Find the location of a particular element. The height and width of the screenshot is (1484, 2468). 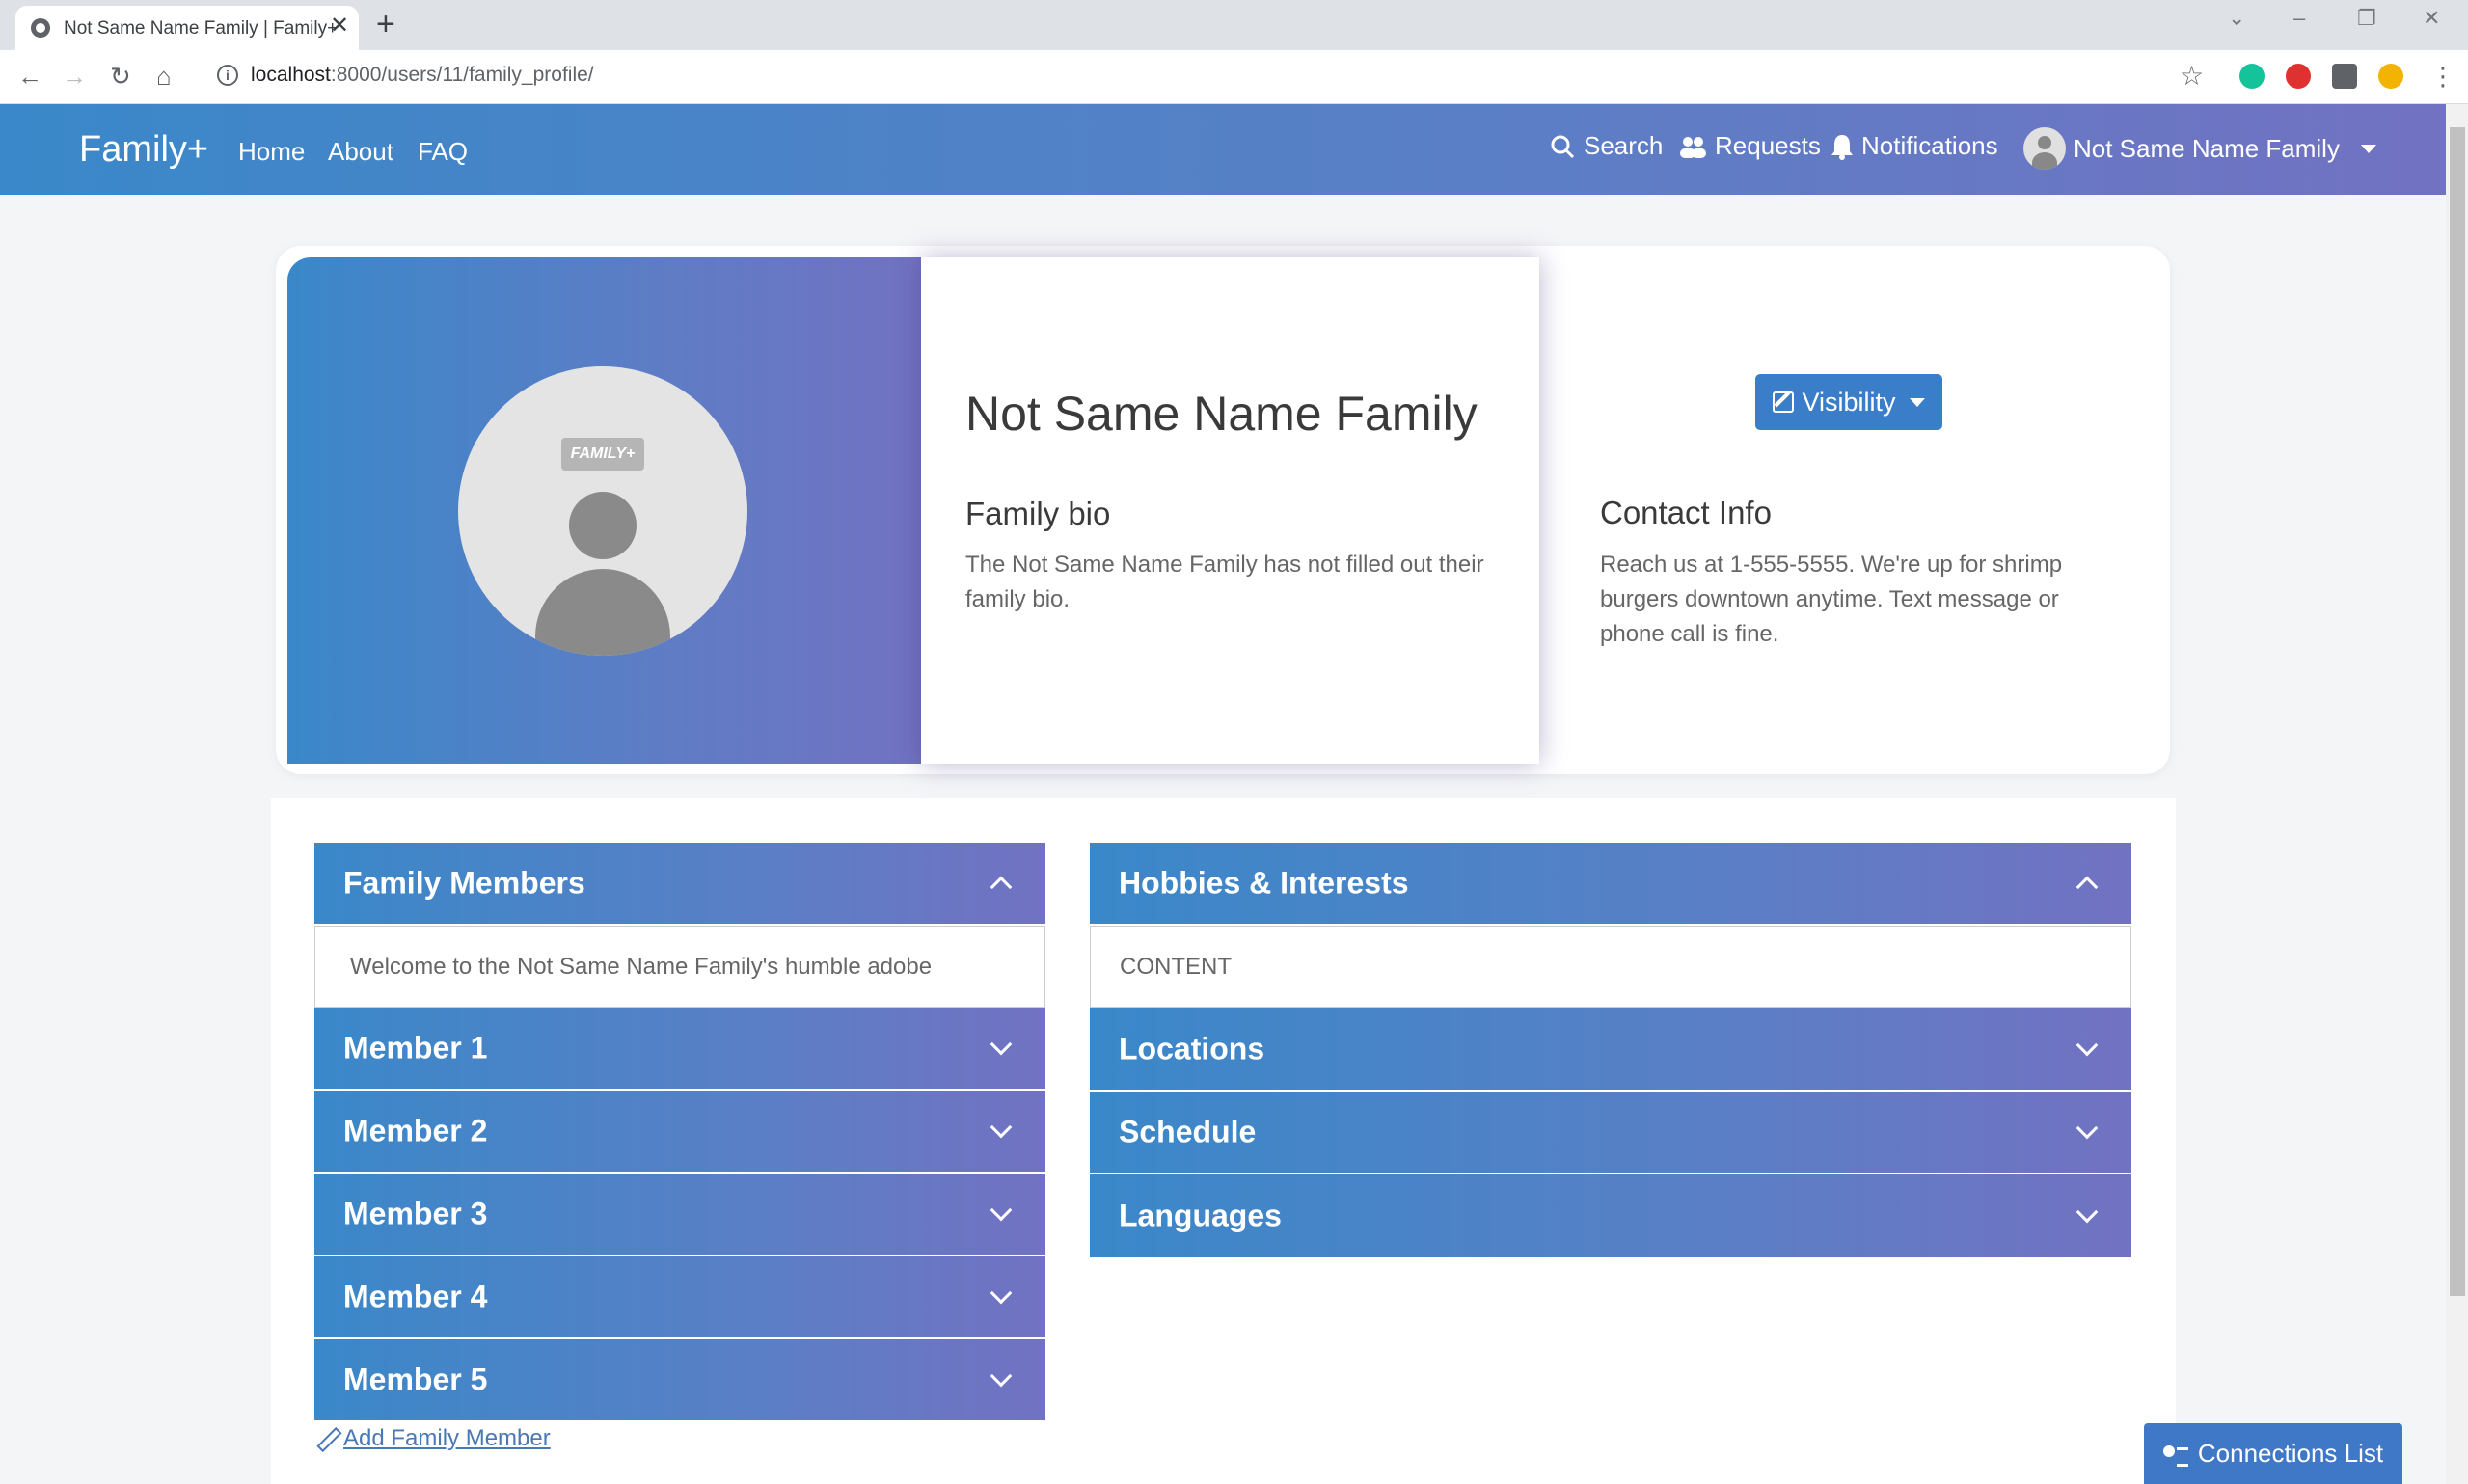

visibility-button: Visibility is located at coordinates (1848, 402).